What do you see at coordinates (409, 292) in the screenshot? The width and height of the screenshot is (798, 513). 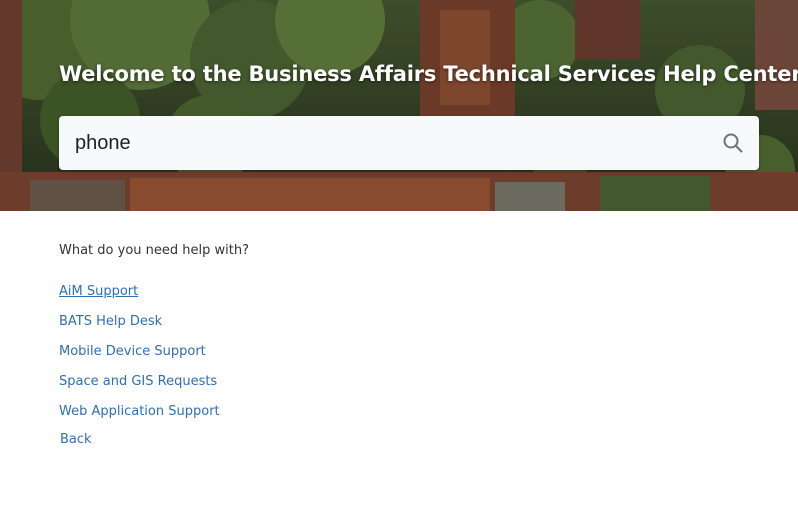 I see `list-item: AiM Support` at bounding box center [409, 292].